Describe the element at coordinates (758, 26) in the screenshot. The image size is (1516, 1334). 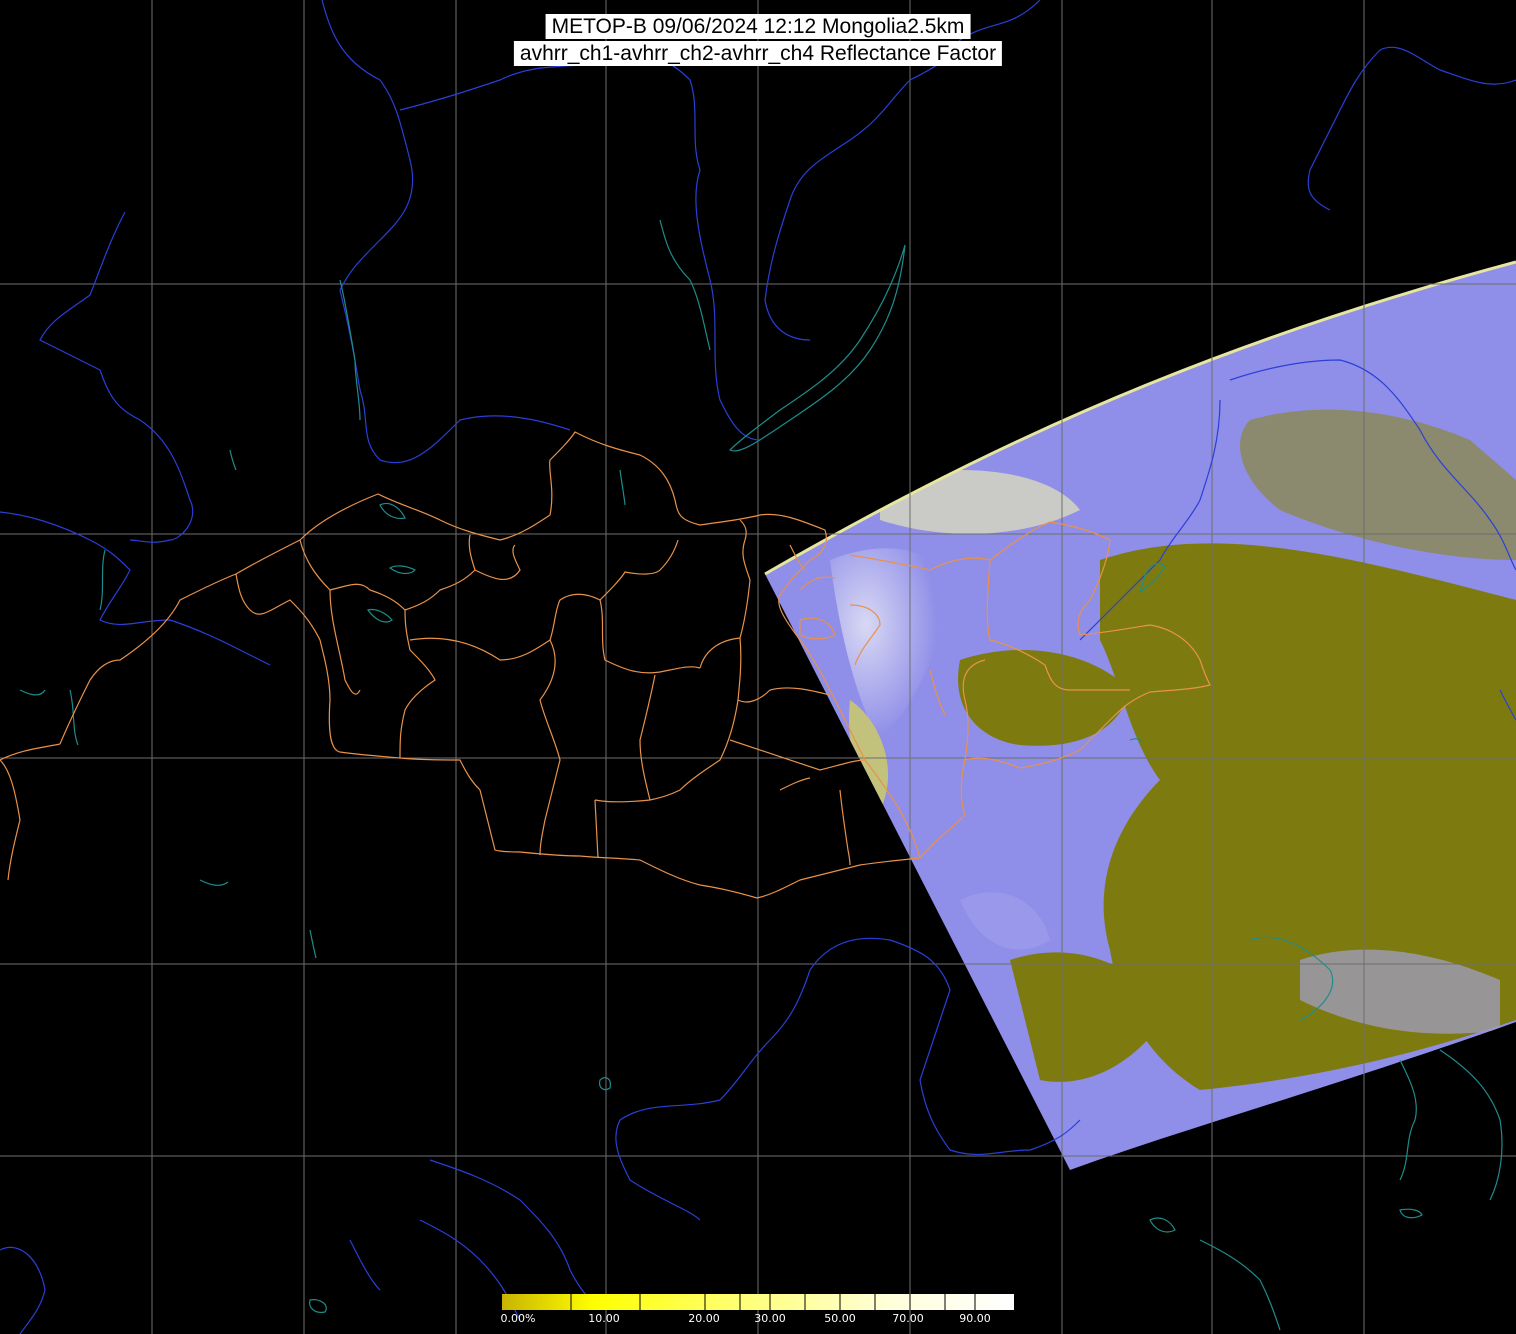
I see `map-title-line1: METOP-B 09/06/2024 12:12 Mongolia2.5km` at that location.